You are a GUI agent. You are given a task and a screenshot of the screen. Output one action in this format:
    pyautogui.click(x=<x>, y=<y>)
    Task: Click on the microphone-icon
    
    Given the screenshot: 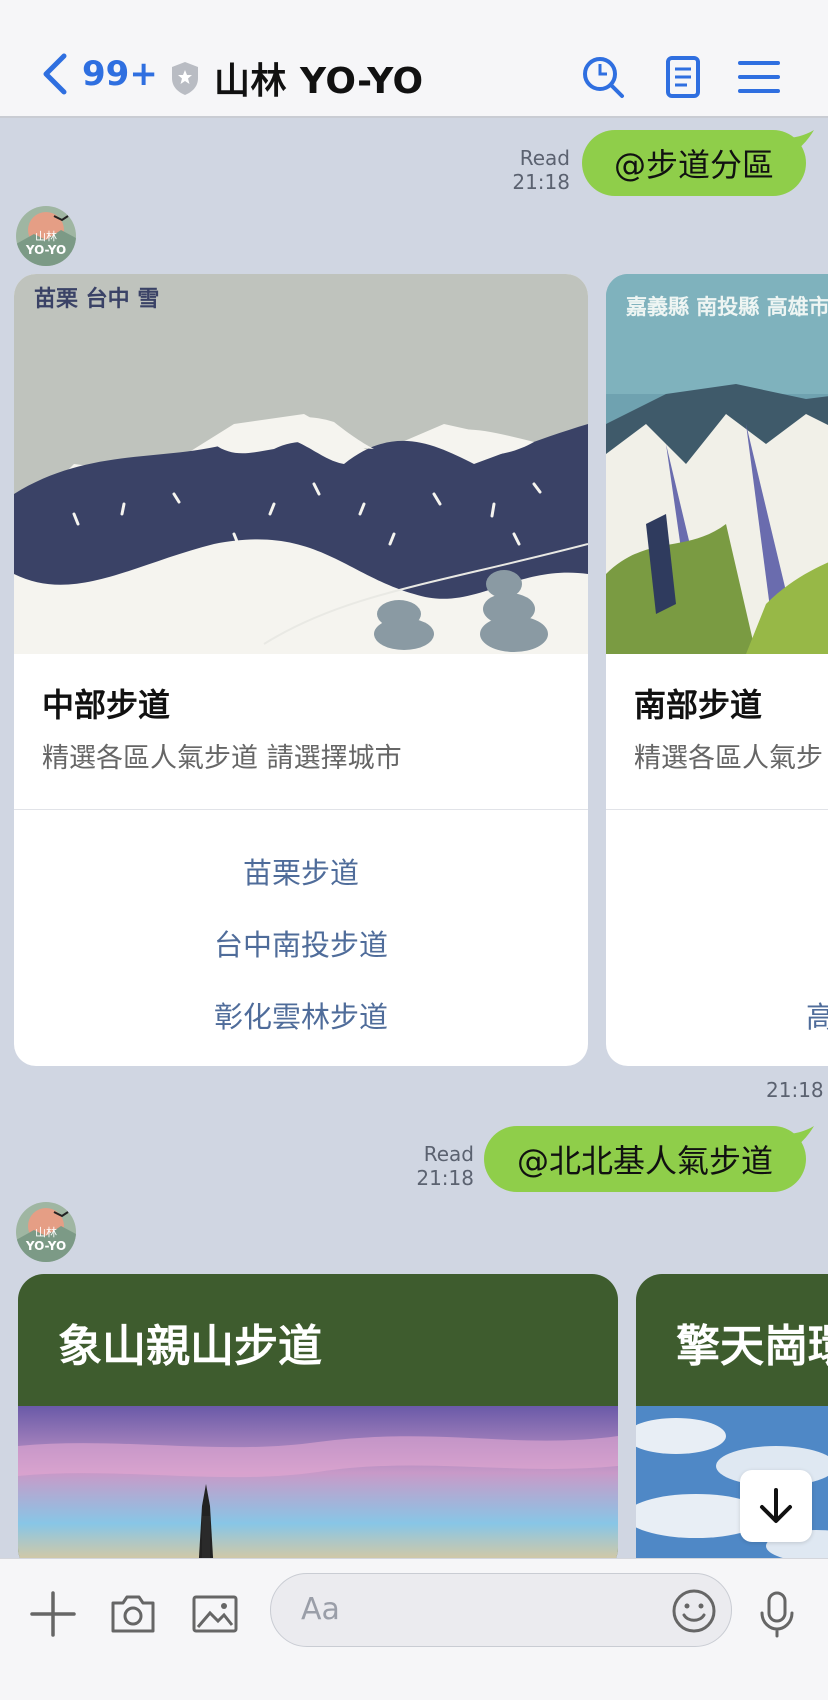 What is the action you would take?
    pyautogui.click(x=777, y=1614)
    